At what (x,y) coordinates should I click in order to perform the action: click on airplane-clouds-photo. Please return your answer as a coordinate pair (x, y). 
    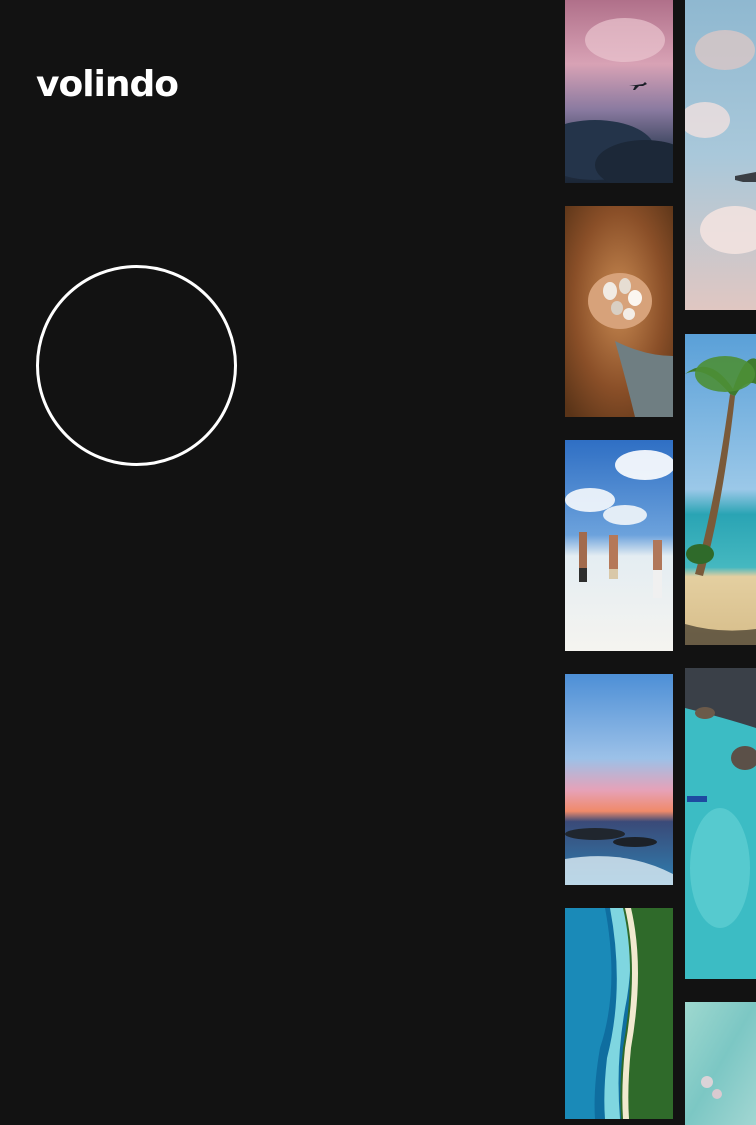
    Looking at the image, I should click on (720, 155).